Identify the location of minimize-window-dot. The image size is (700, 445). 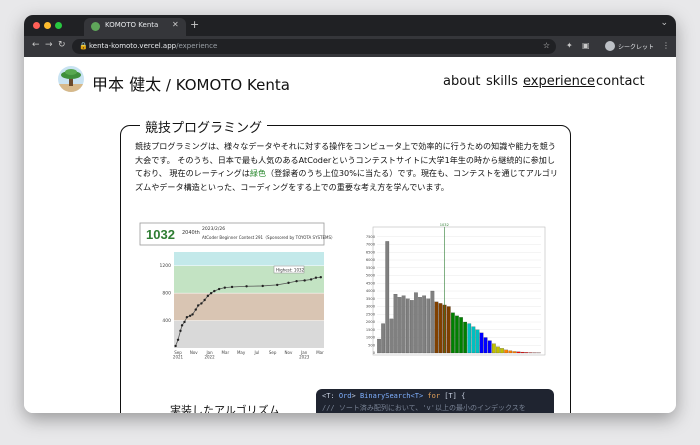
(47, 25).